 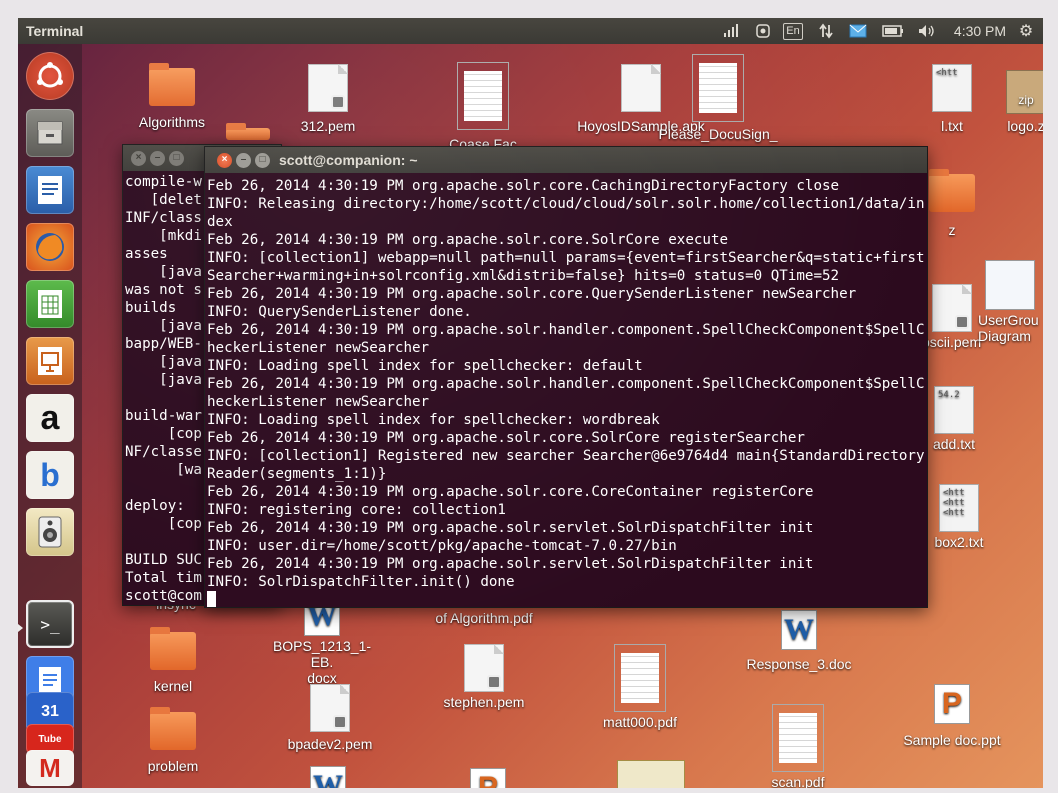 I want to click on desktop-file-docusign: Please_DocuSign_, so click(x=718, y=98).